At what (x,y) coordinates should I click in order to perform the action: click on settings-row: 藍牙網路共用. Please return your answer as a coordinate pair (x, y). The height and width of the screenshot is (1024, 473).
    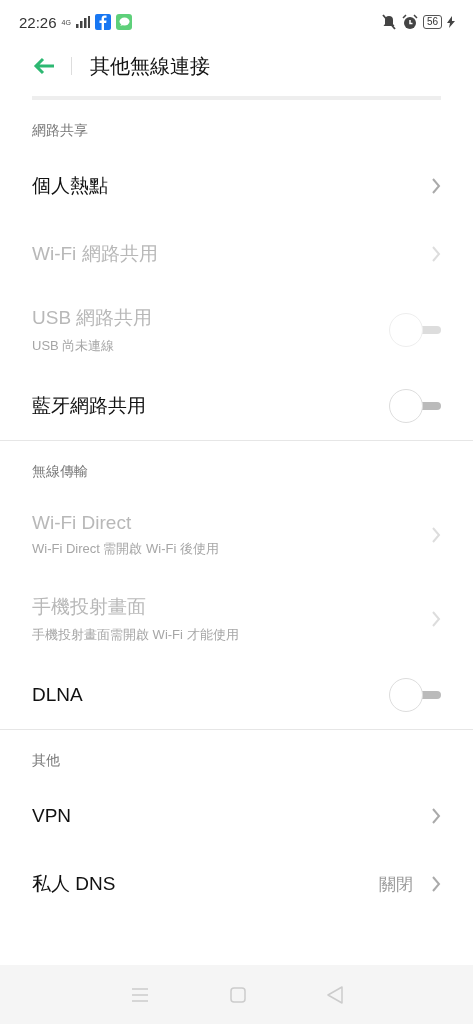
    Looking at the image, I should click on (236, 406).